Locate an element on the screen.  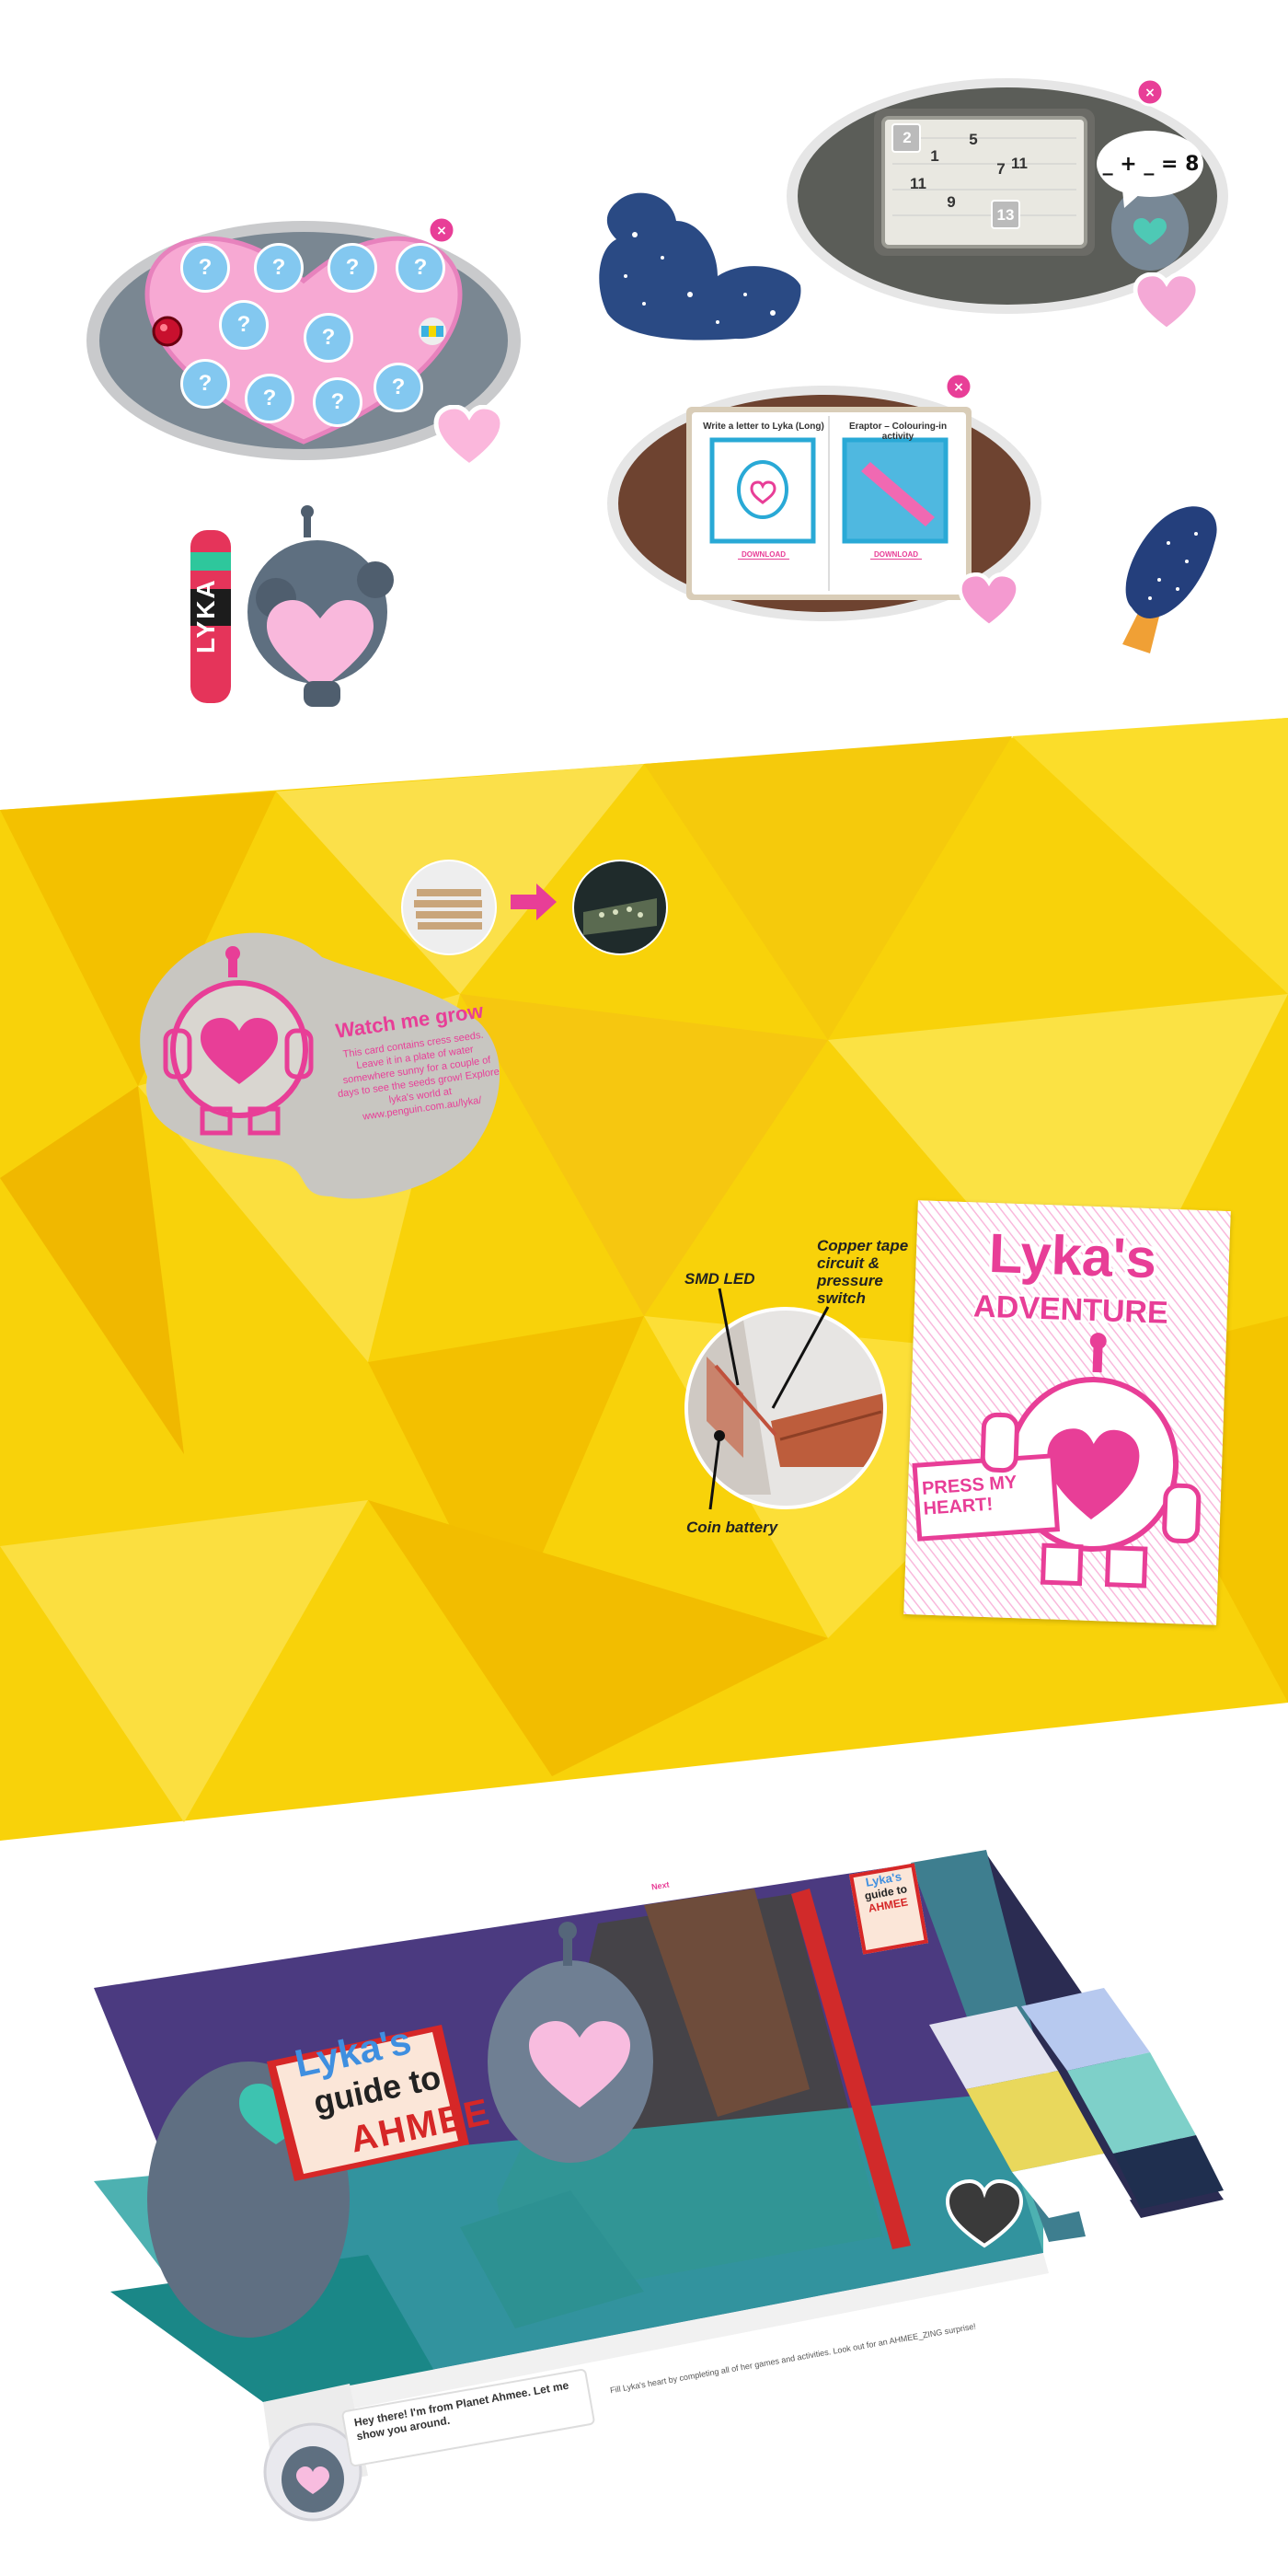
robot-with-bookmark: LYKA is located at coordinates (294, 607).